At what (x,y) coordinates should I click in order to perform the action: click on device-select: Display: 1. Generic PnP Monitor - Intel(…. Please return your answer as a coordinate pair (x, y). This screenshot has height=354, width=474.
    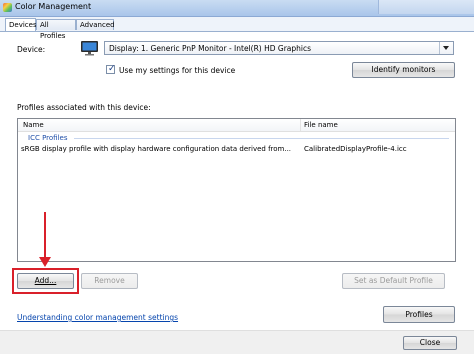
    Looking at the image, I should click on (279, 48).